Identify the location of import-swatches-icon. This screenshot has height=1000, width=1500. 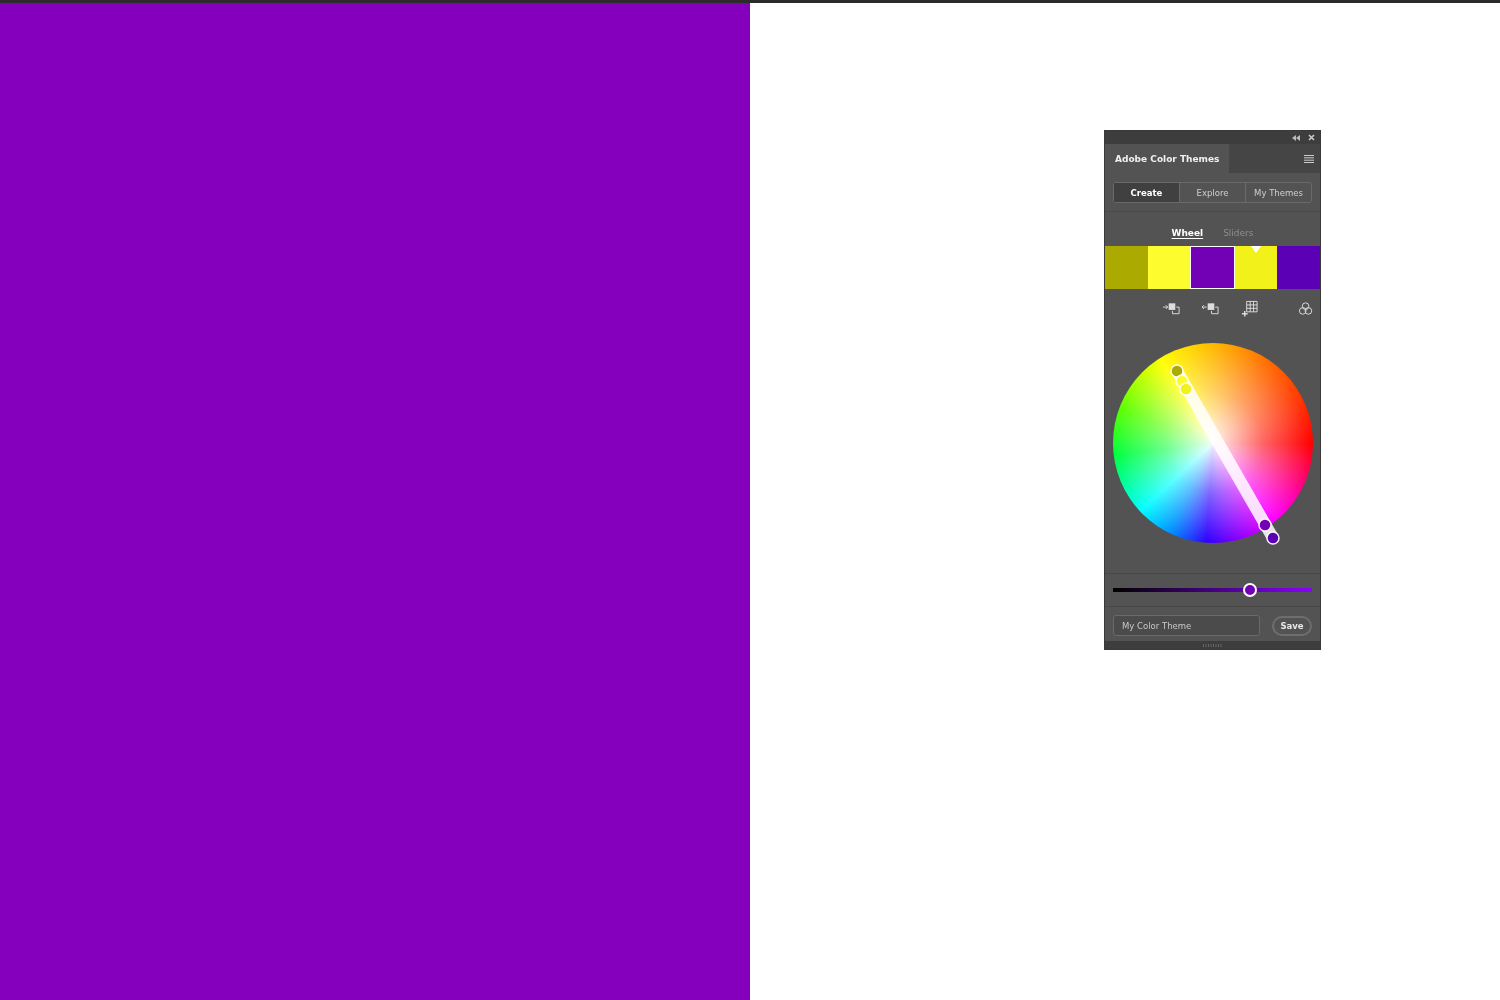
(1211, 309).